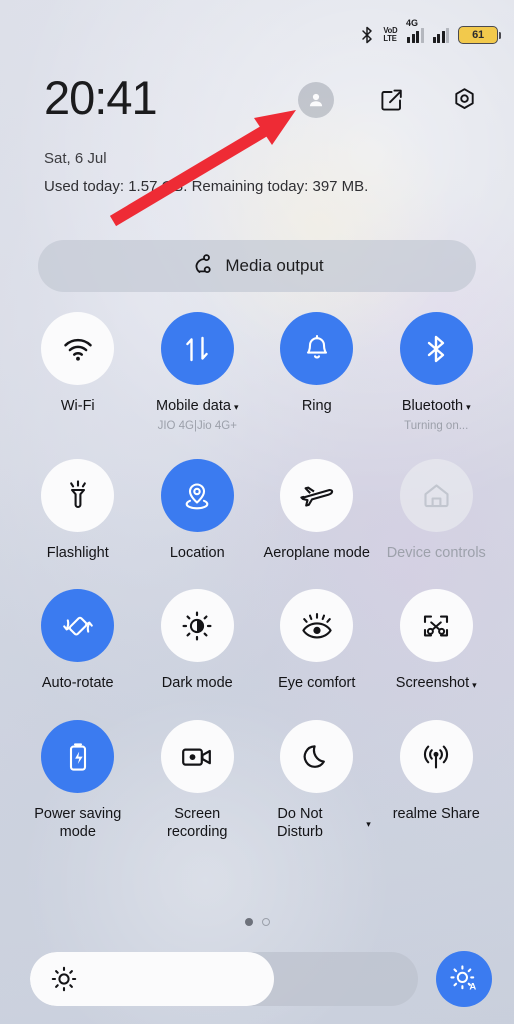  What do you see at coordinates (78, 823) in the screenshot?
I see `tile-power-saving-mode-label: Power saving mode` at bounding box center [78, 823].